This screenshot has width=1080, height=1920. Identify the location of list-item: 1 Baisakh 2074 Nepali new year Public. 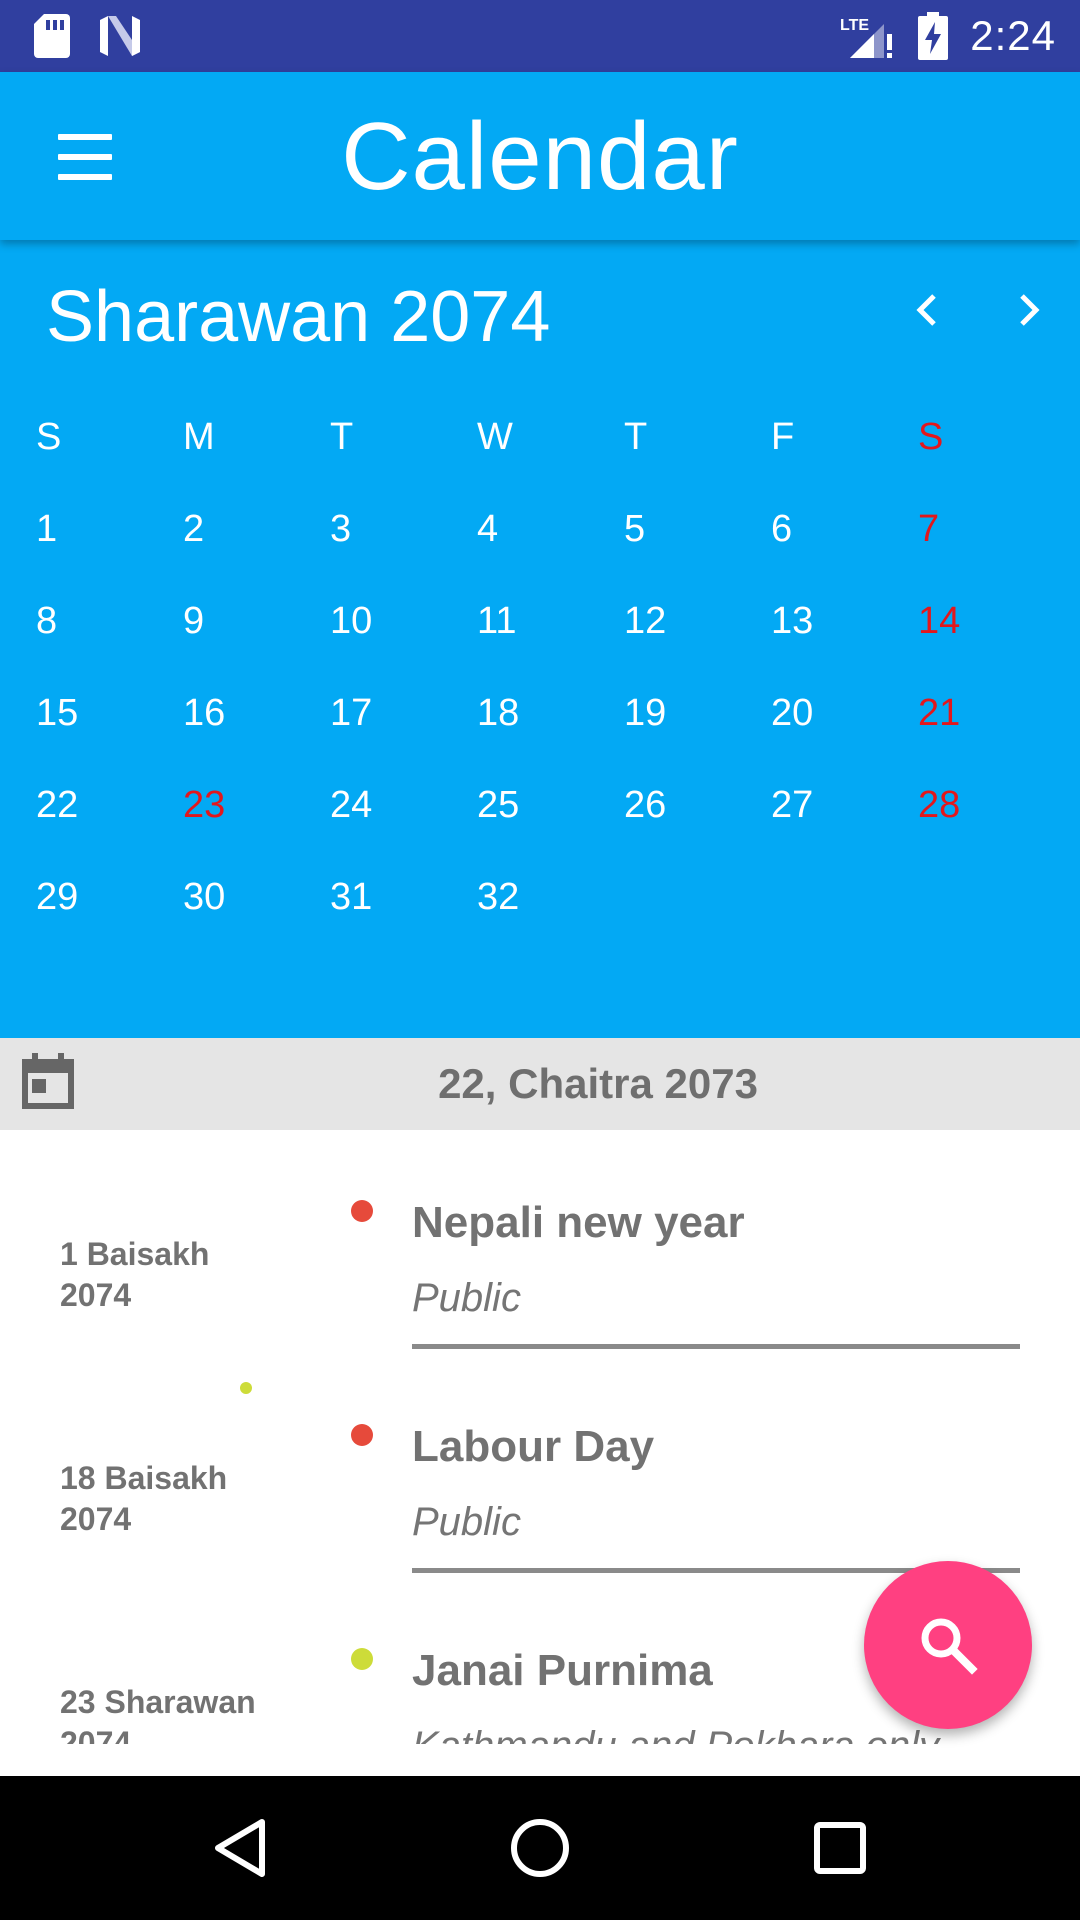
(540, 1242).